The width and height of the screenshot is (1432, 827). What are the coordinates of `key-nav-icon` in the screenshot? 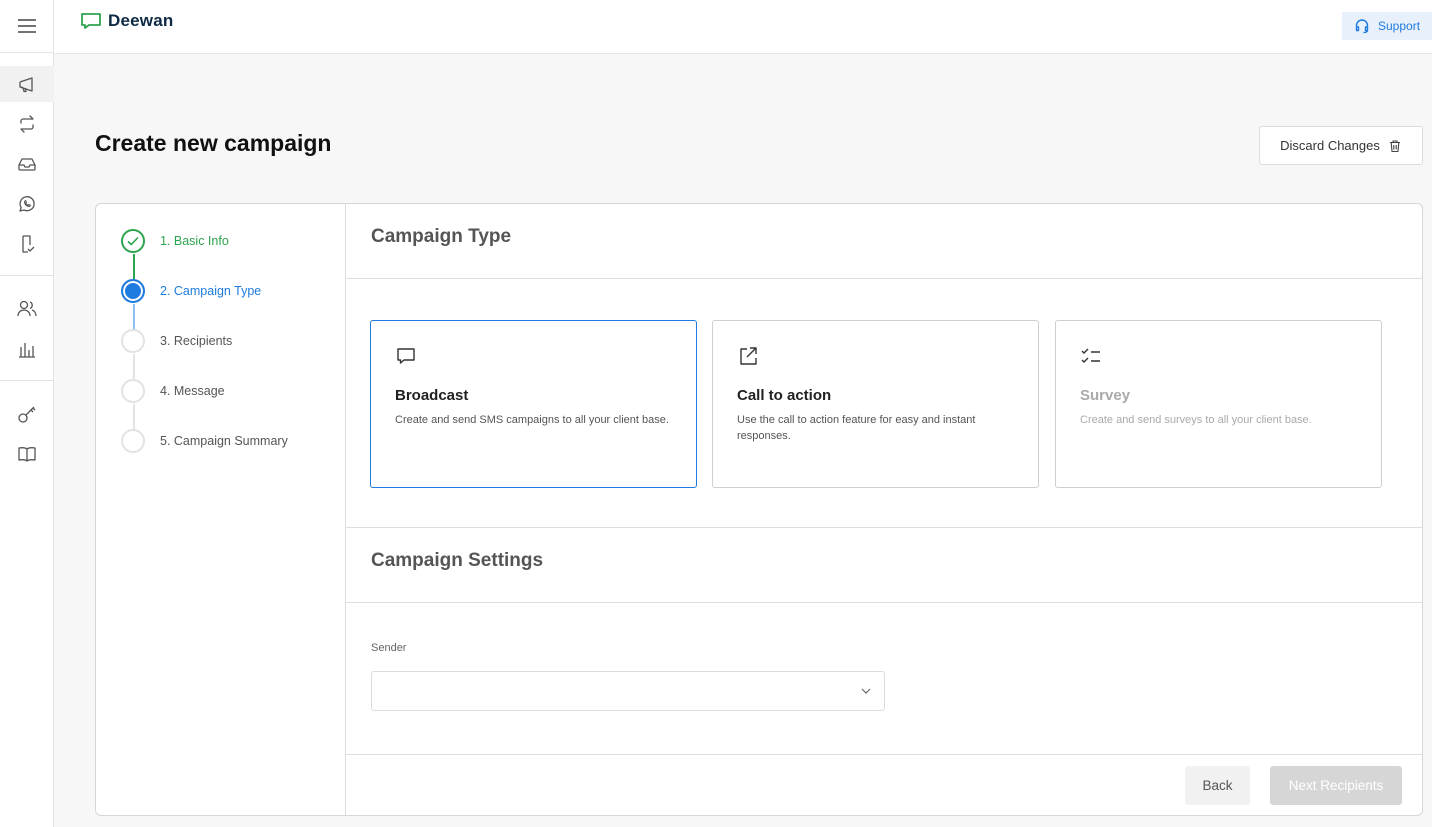 It's located at (27, 414).